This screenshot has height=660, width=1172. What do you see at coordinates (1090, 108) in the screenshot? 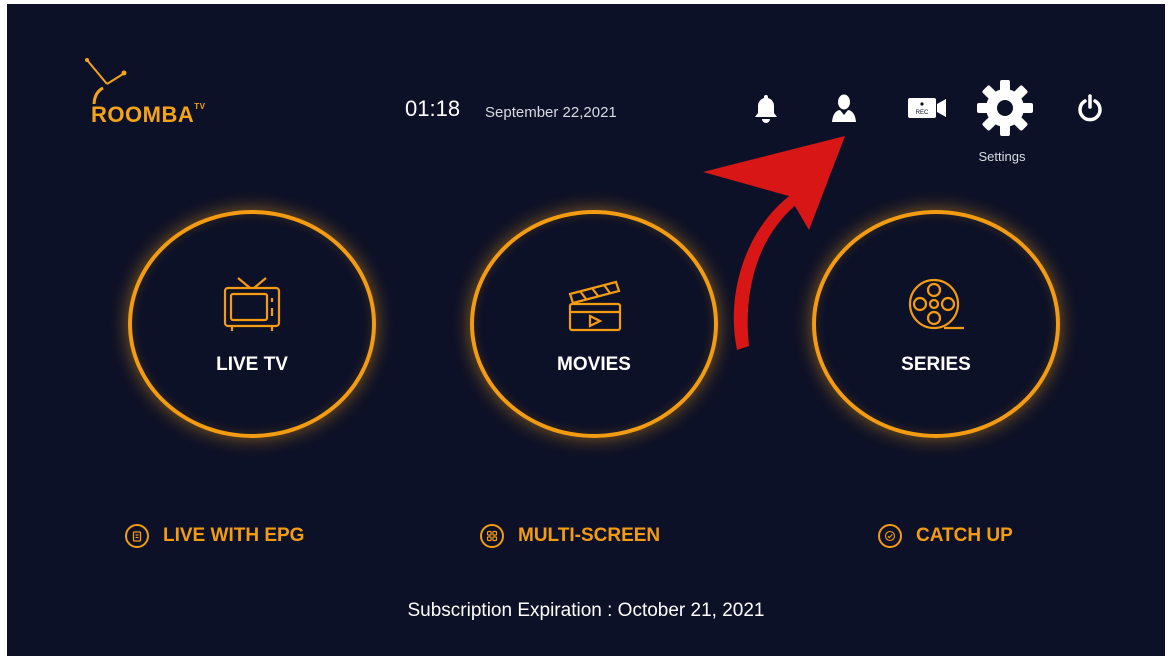
I see `power-icon` at bounding box center [1090, 108].